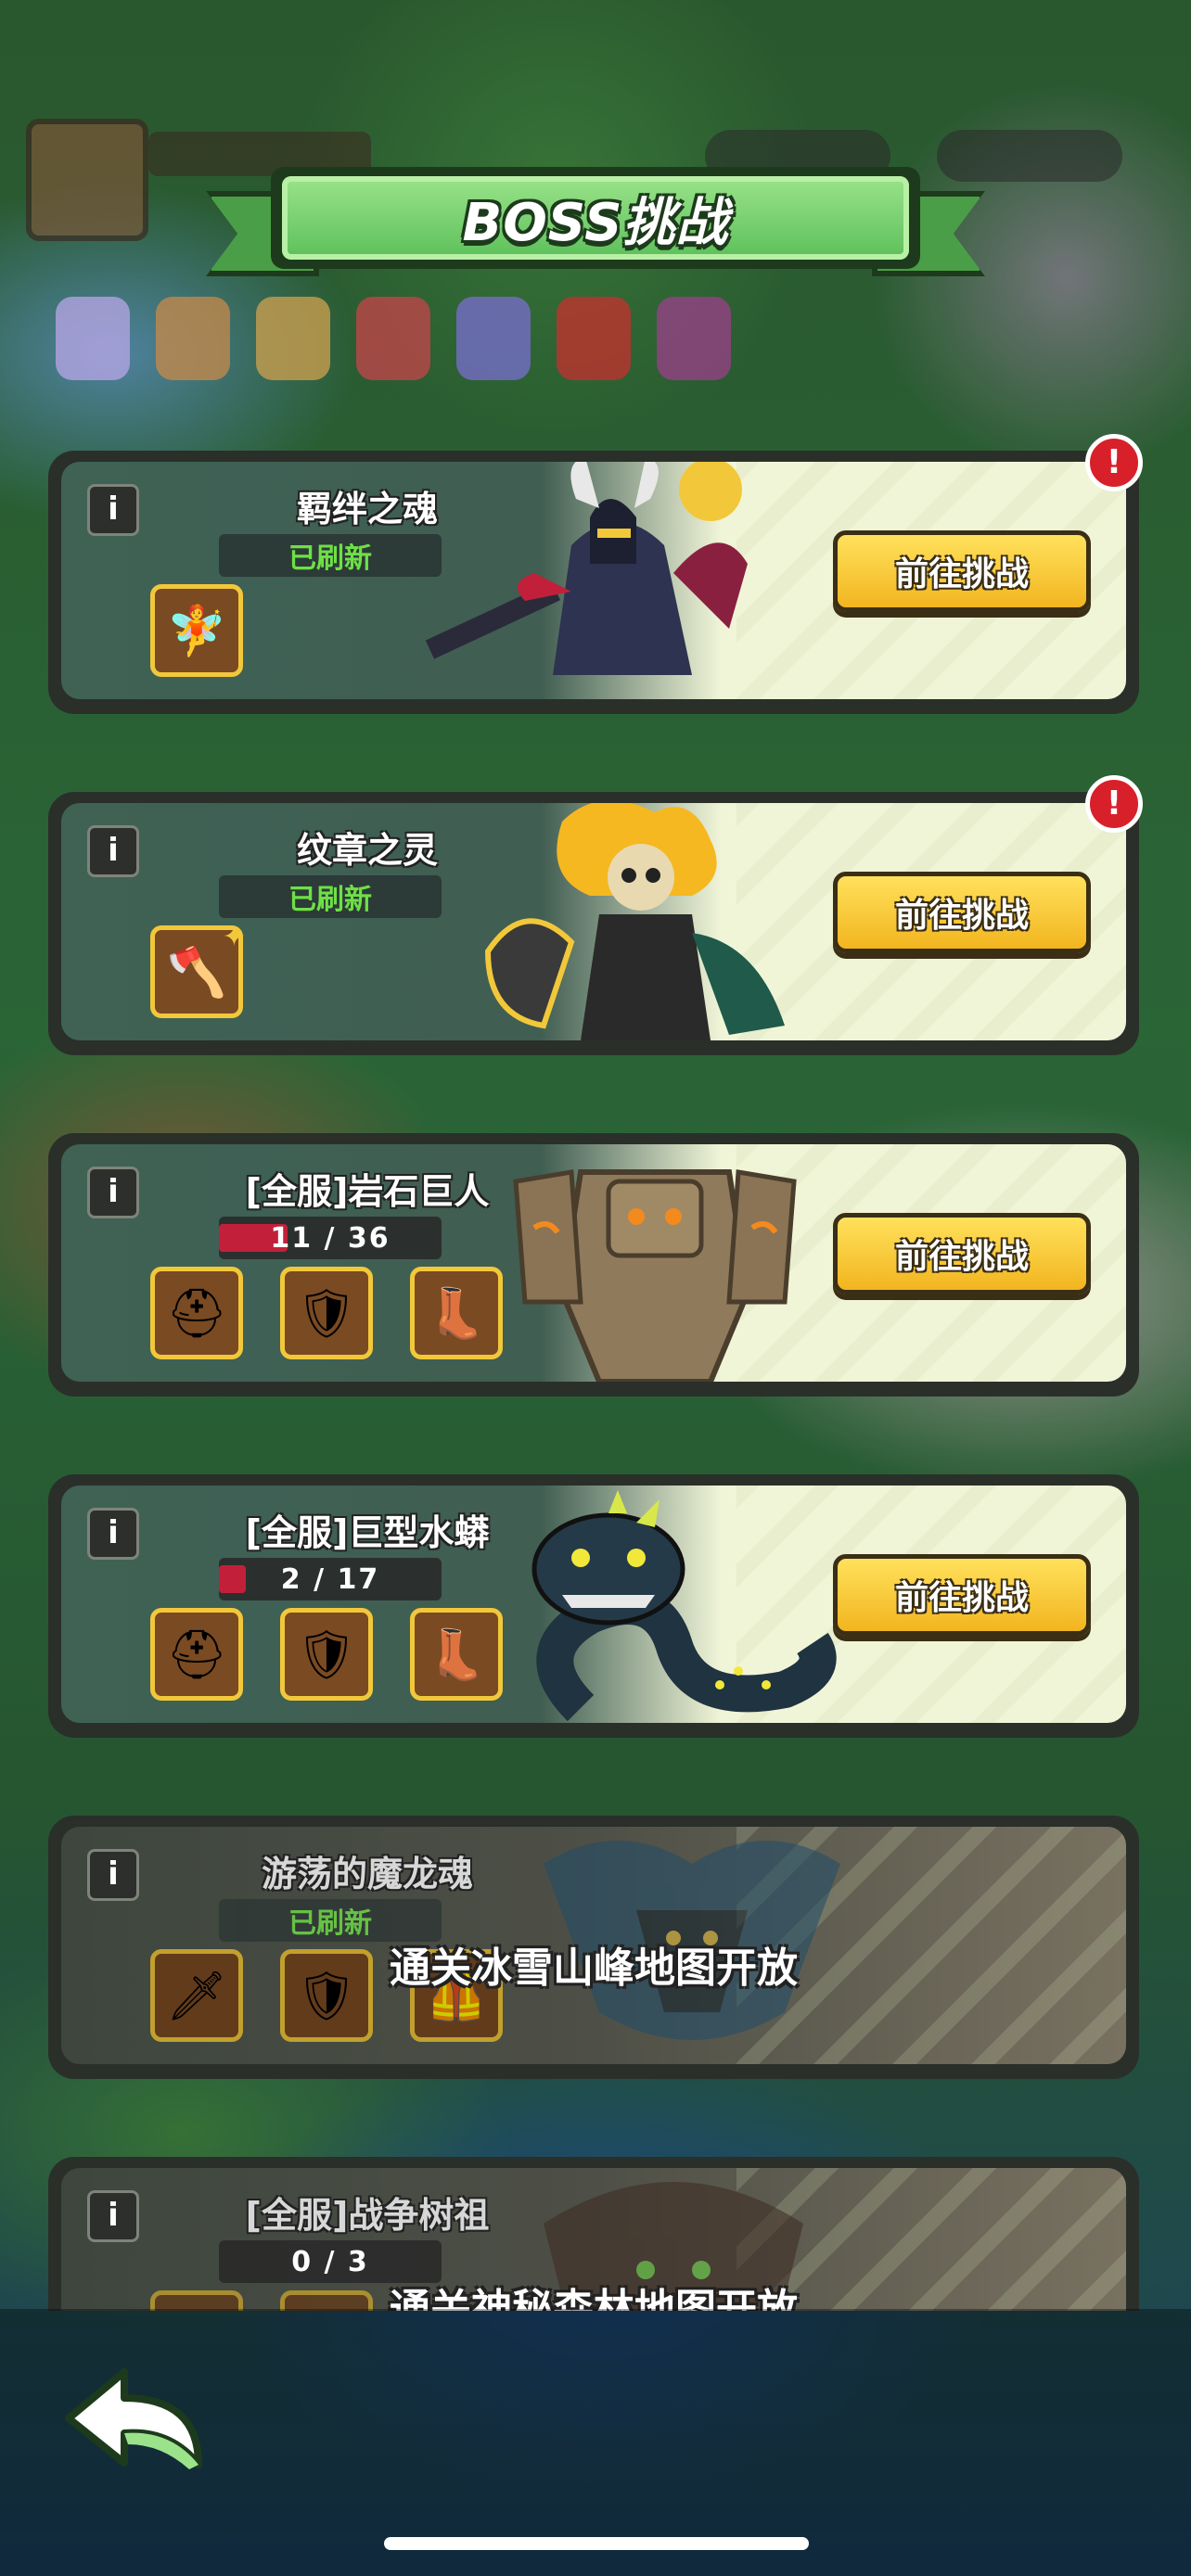 This screenshot has width=1191, height=2576. I want to click on fairy-icon: 🧚, so click(196, 630).